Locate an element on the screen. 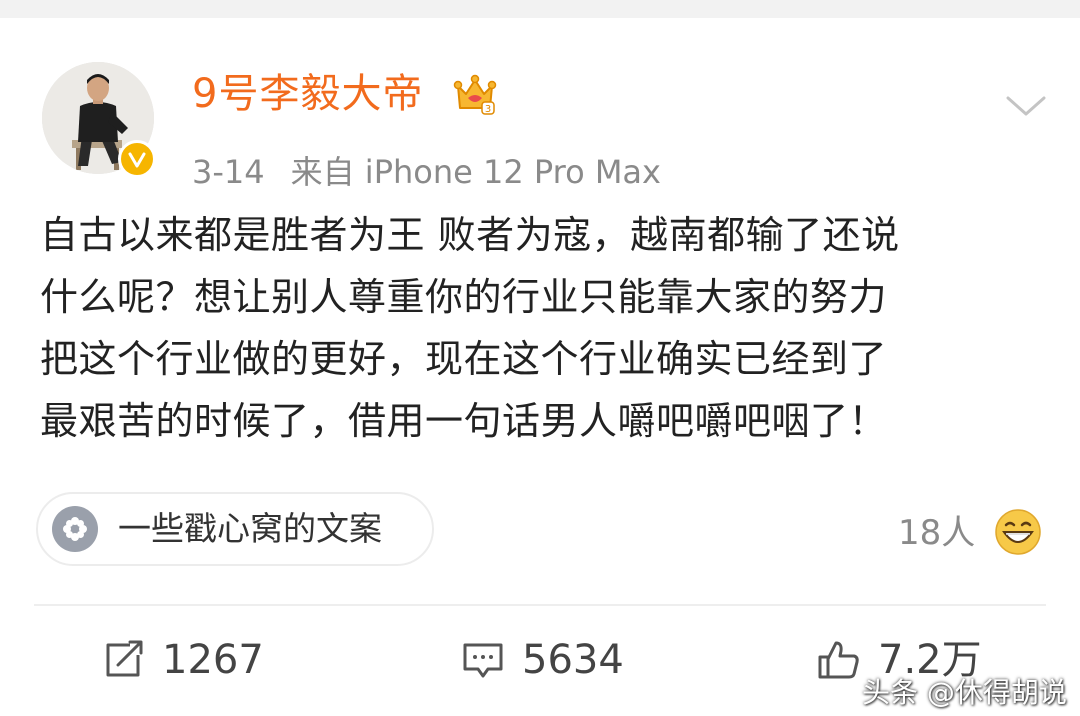  username: 9号李毅大帝 is located at coordinates (307, 94).